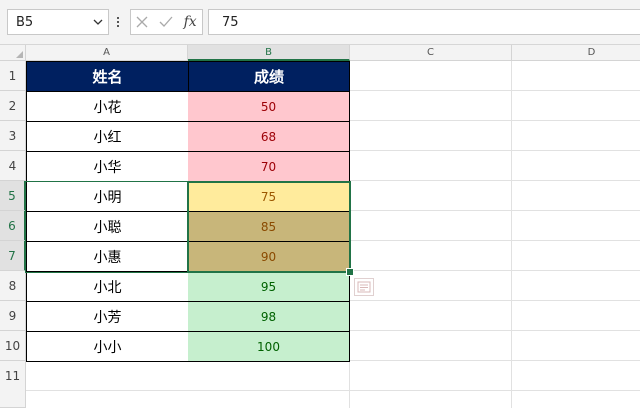 This screenshot has width=640, height=408. What do you see at coordinates (269, 317) in the screenshot?
I see `score-cell: 98` at bounding box center [269, 317].